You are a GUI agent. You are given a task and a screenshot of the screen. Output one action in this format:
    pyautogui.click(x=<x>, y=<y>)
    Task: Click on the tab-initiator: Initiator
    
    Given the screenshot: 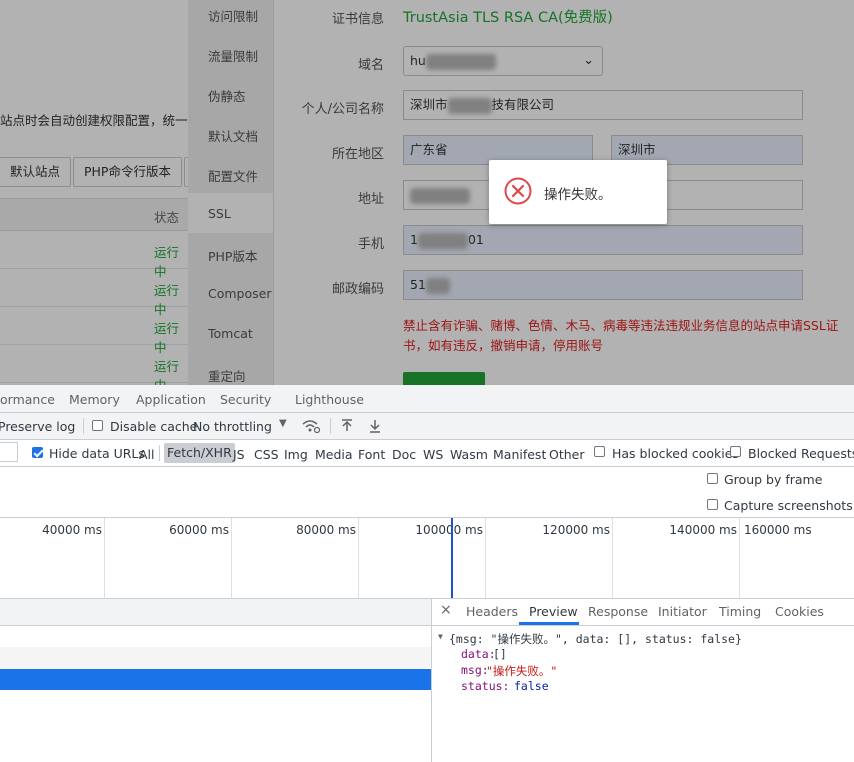 What is the action you would take?
    pyautogui.click(x=682, y=611)
    